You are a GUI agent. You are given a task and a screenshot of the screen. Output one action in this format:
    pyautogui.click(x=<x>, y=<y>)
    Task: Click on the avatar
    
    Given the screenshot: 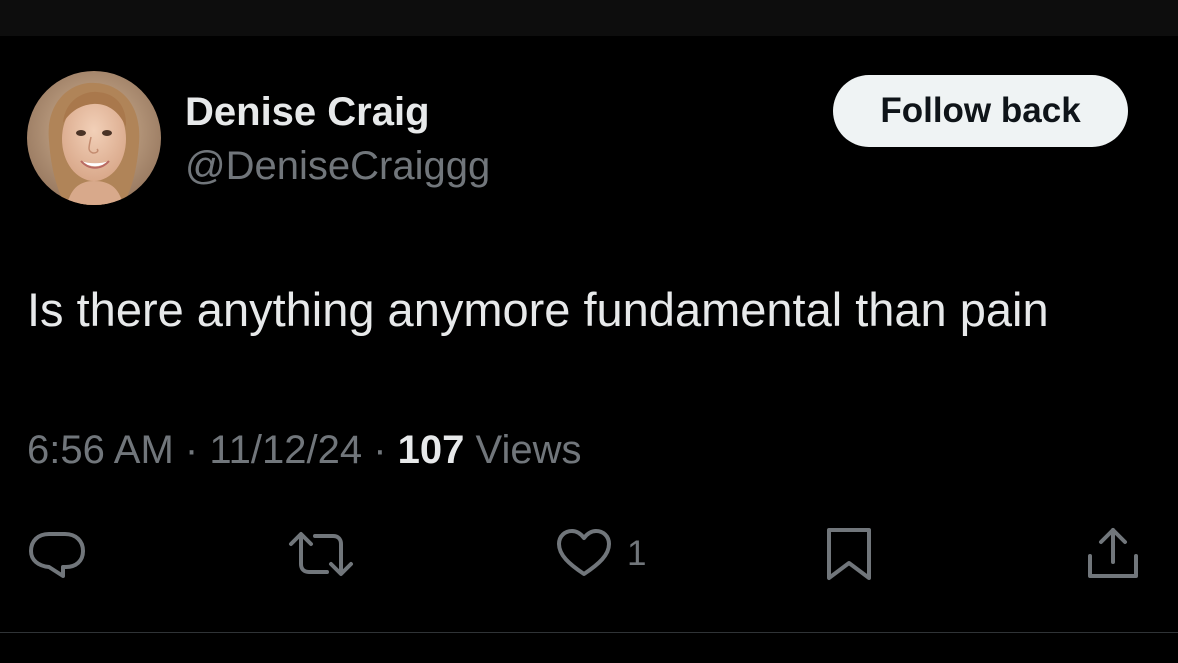 What is the action you would take?
    pyautogui.click(x=94, y=138)
    